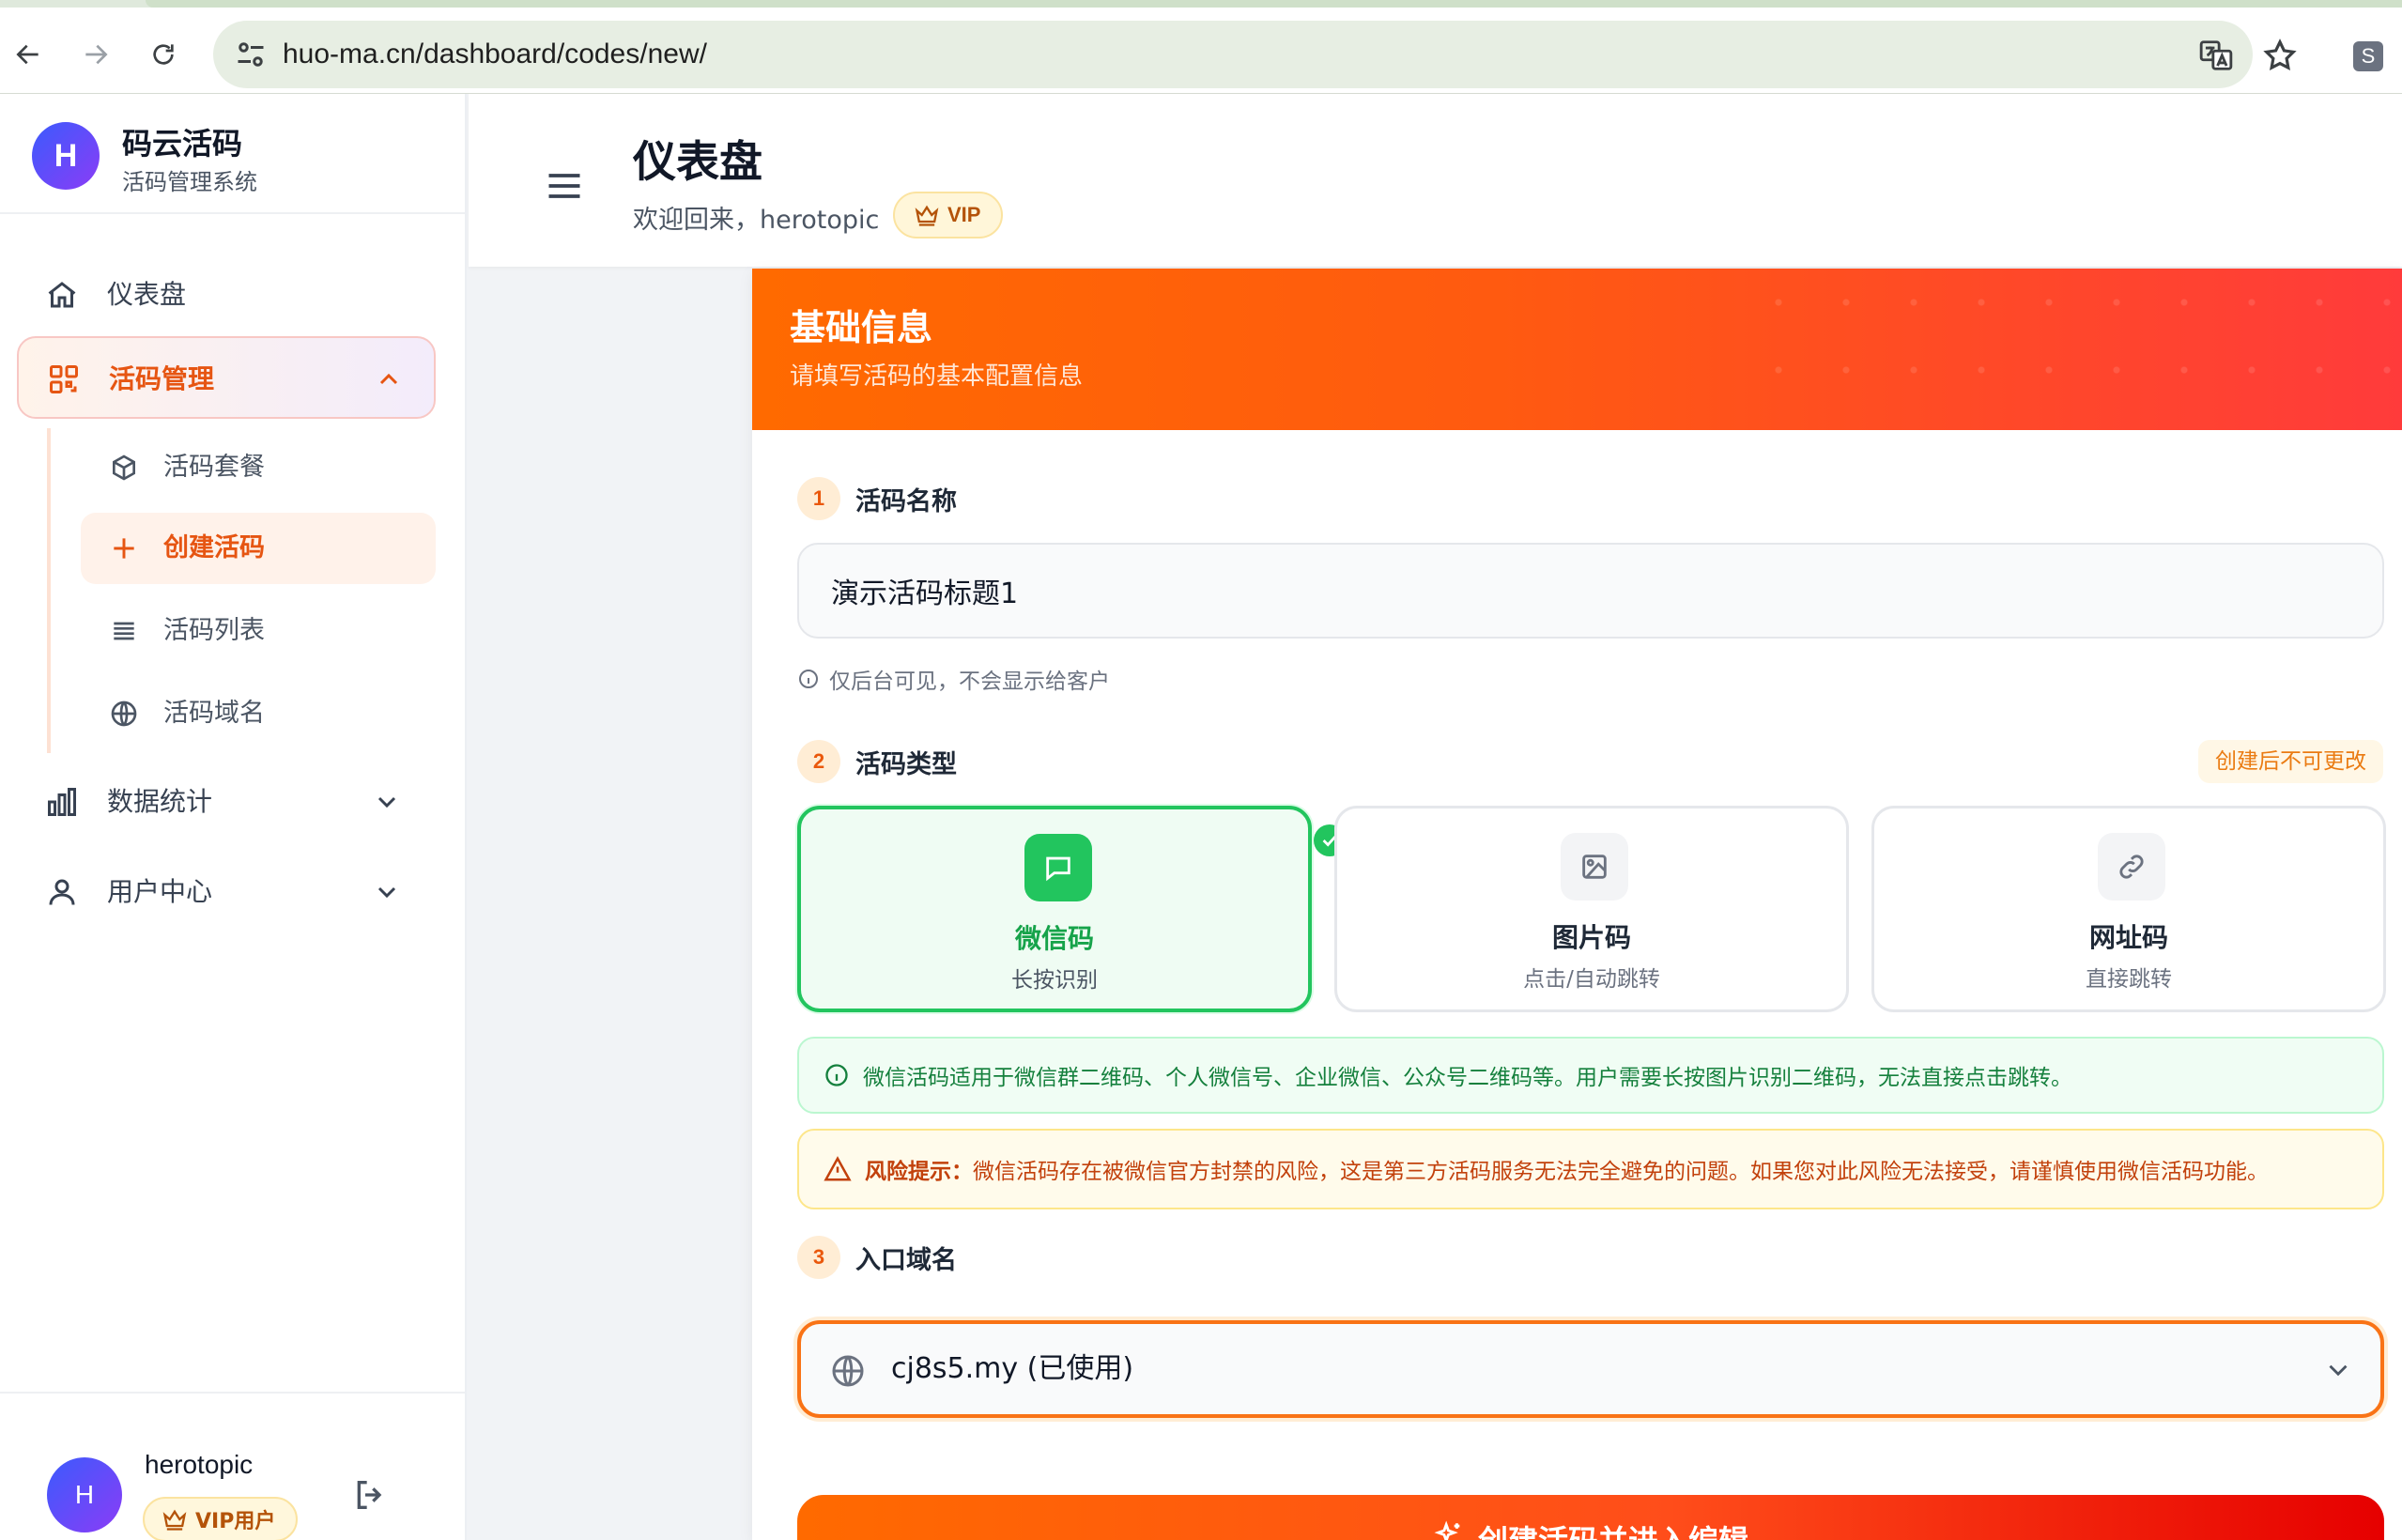  I want to click on type-option-url: 网址码 直接跳转, so click(2128, 909).